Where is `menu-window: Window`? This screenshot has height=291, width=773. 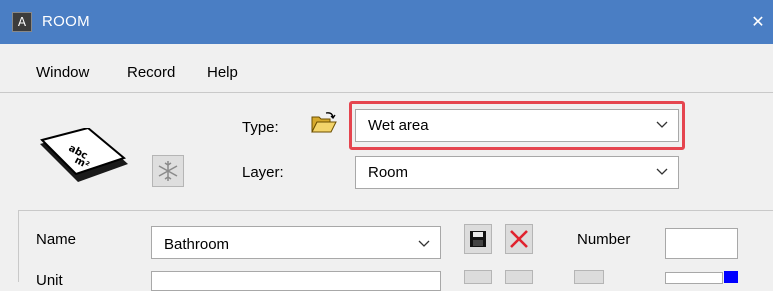
menu-window: Window is located at coordinates (62, 72).